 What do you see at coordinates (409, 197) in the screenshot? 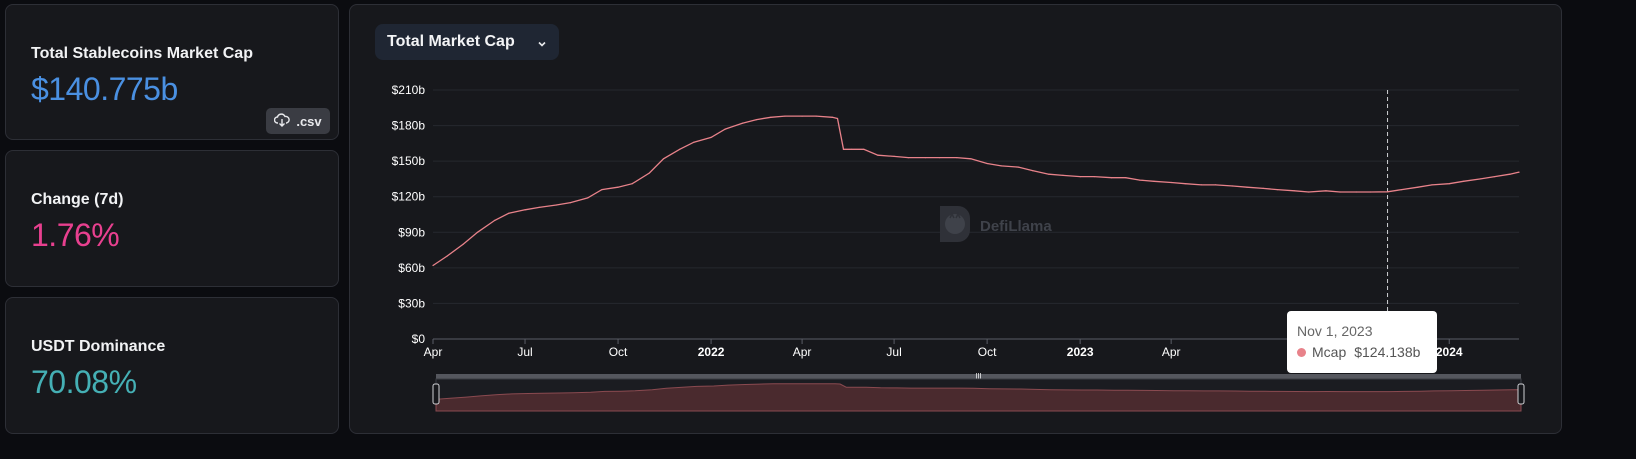
I see `y-tick-label: $120b` at bounding box center [409, 197].